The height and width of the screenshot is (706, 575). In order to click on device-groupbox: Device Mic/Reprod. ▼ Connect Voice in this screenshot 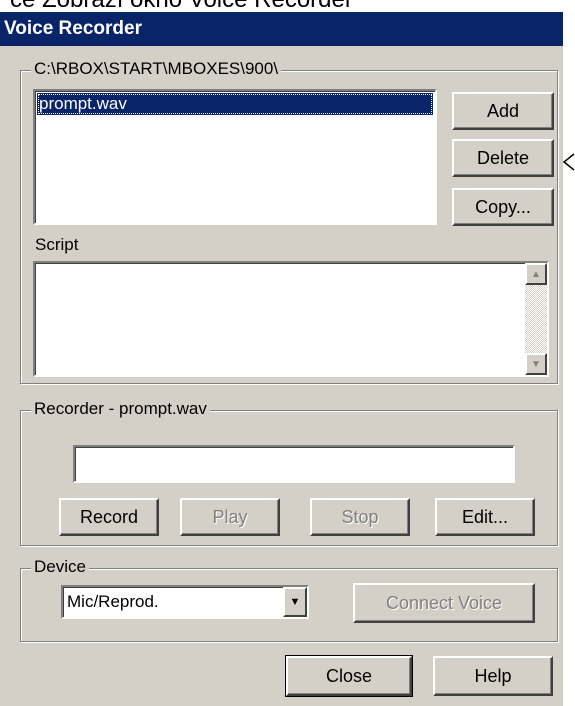, I will do `click(289, 599)`.